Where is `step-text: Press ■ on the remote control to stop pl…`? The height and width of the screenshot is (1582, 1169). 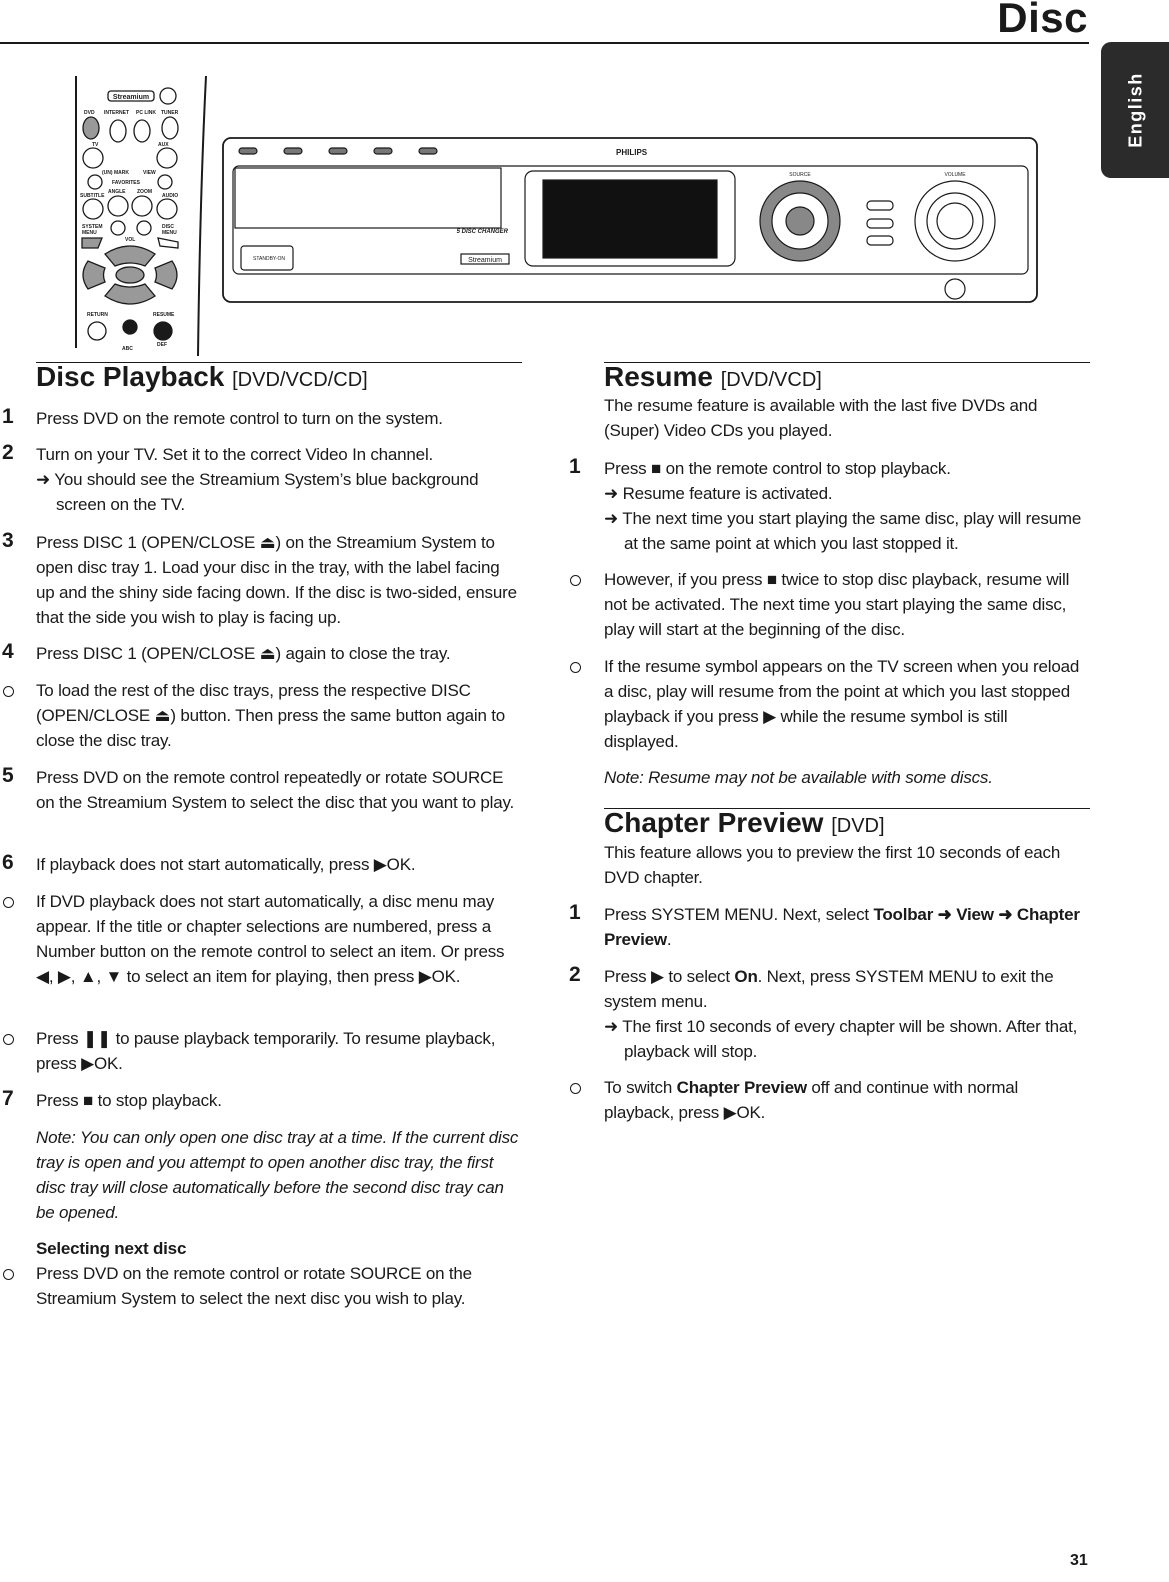 step-text: Press ■ on the remote control to stop pl… is located at coordinates (777, 468).